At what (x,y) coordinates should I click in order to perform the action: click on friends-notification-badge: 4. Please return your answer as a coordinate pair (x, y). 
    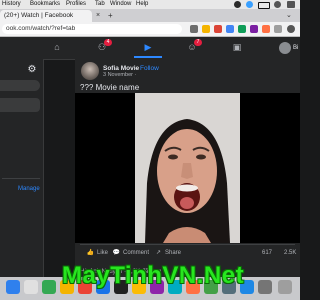
    Looking at the image, I should click on (108, 42).